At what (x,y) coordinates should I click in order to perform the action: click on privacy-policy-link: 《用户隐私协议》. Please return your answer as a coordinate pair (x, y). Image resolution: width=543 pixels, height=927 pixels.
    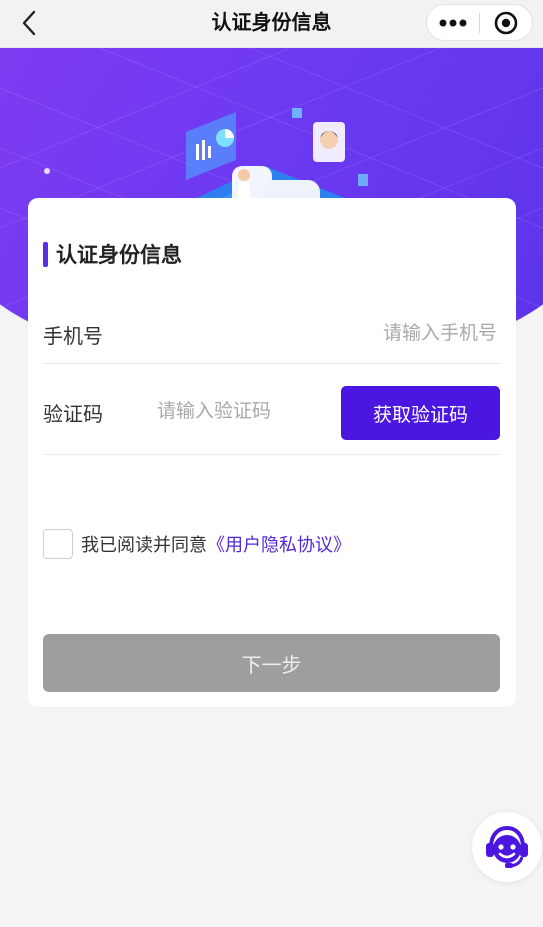
    Looking at the image, I should click on (279, 544).